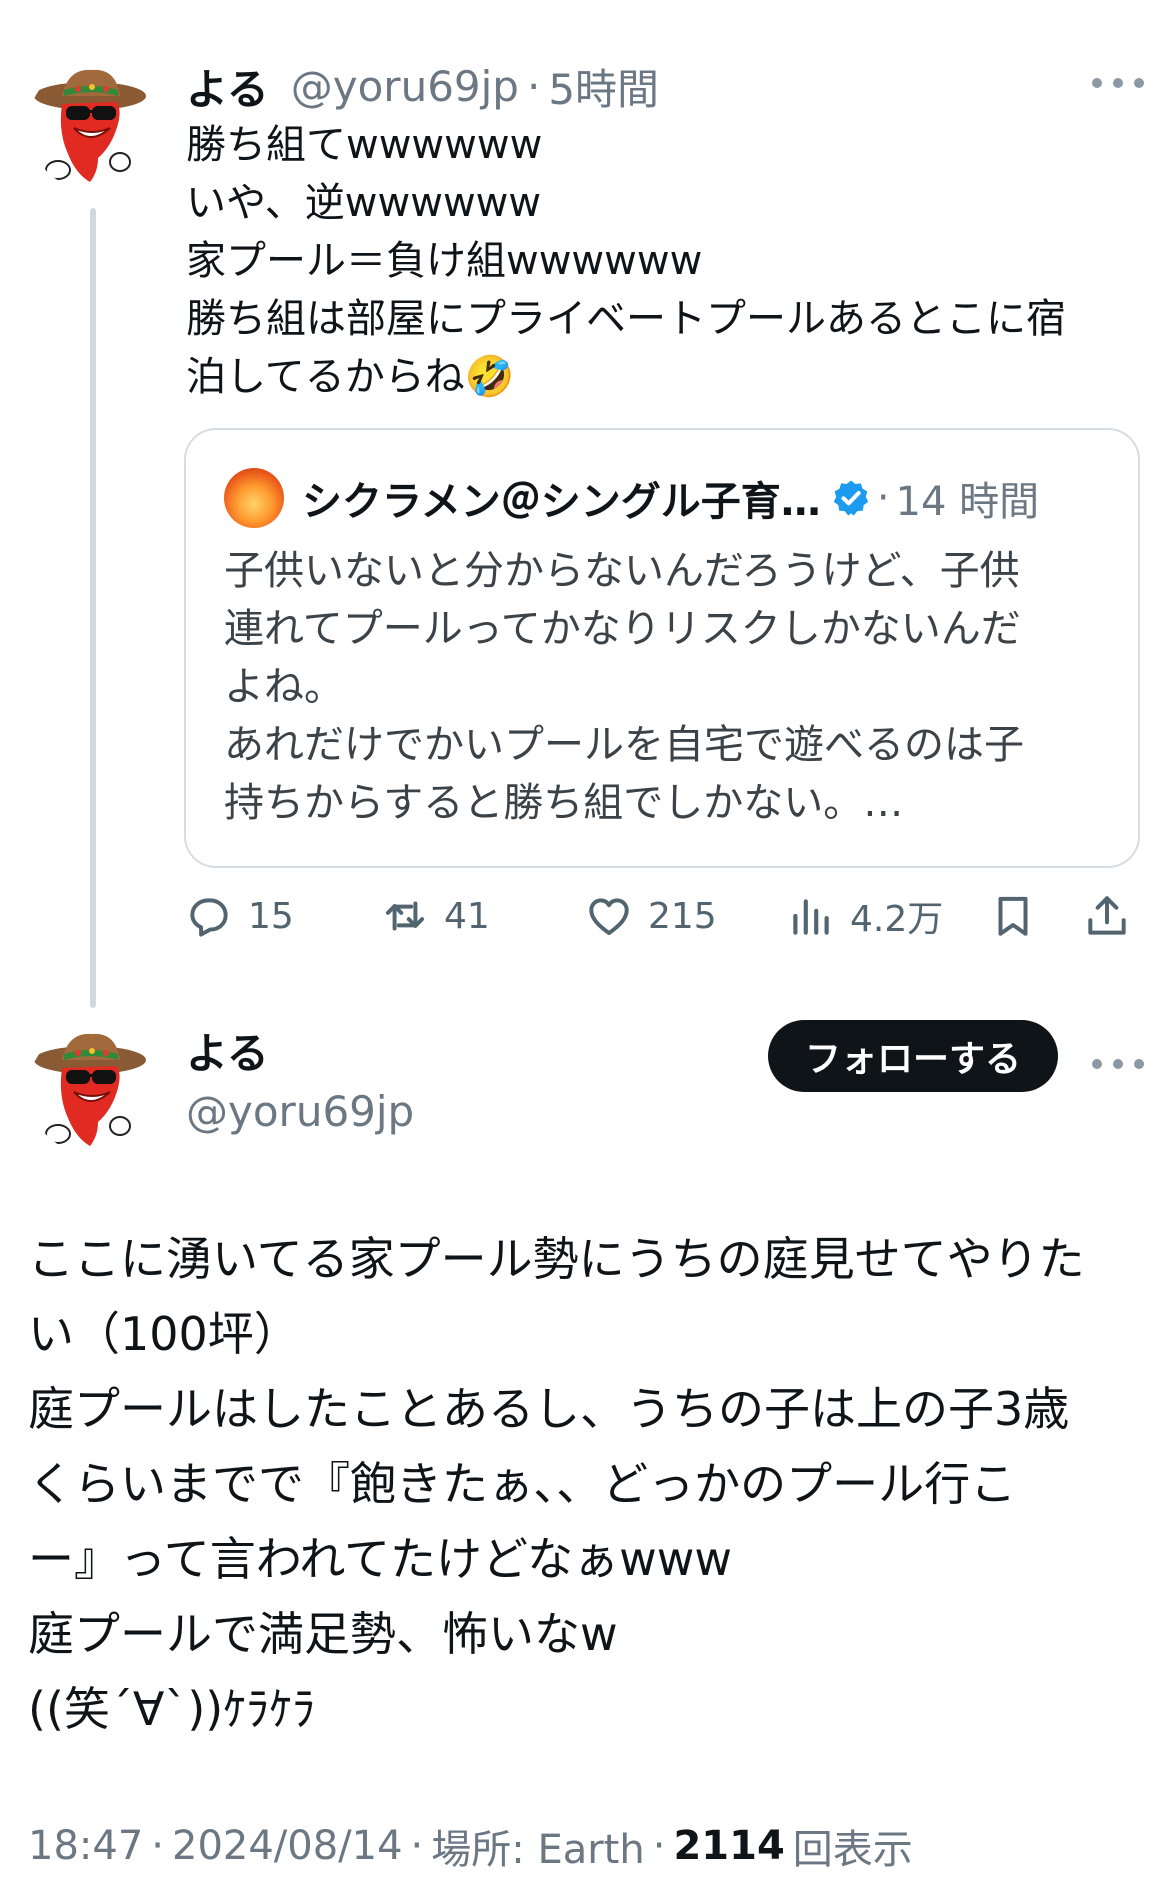 This screenshot has height=1887, width=1170. What do you see at coordinates (538, 1850) in the screenshot?
I see `tweet-location: 場所: Earth` at bounding box center [538, 1850].